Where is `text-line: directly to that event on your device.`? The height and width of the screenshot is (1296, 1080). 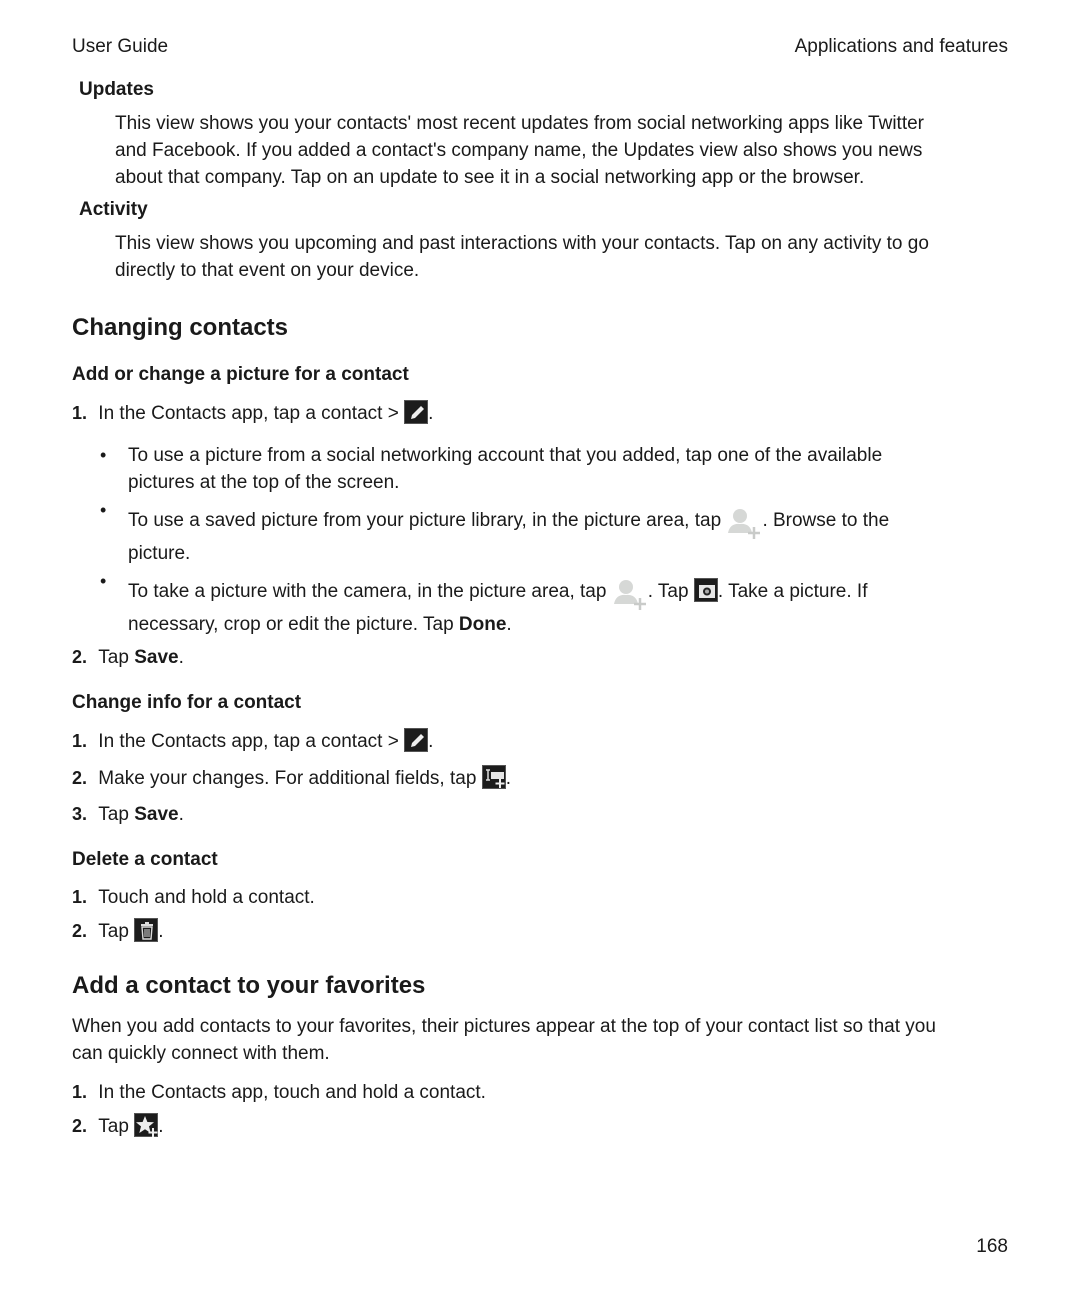
text-line: directly to that event on your device. is located at coordinates (267, 270).